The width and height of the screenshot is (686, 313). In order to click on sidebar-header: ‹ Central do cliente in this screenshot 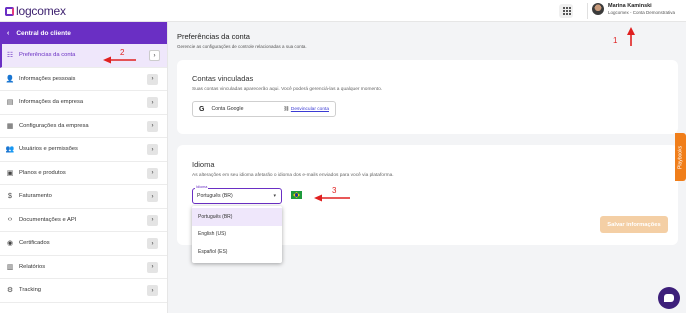, I will do `click(83, 33)`.